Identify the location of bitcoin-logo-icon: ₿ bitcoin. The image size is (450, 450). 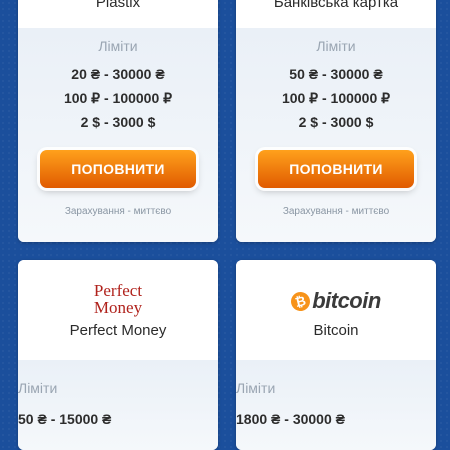
(335, 301).